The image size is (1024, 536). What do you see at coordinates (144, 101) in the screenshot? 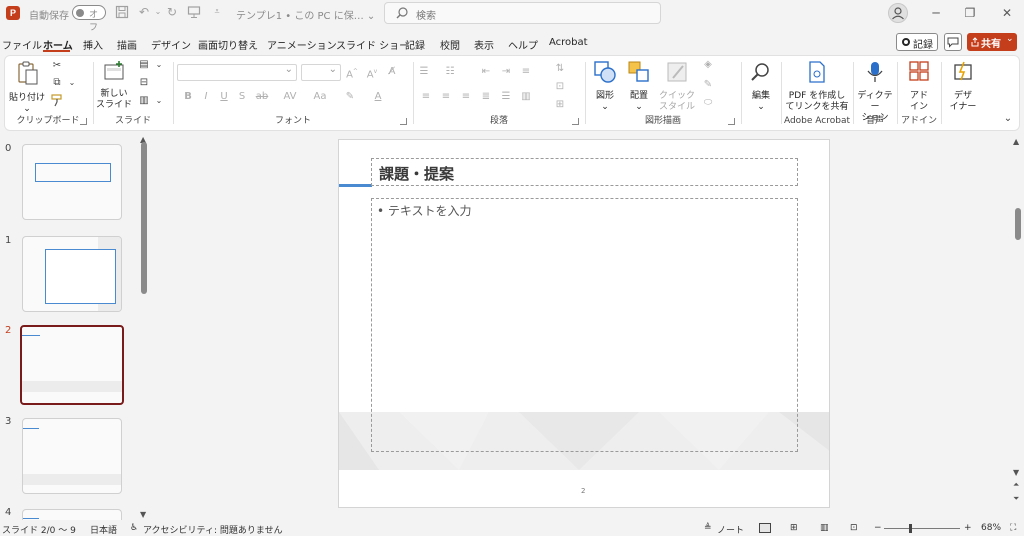
I see `section-icon: ▥` at bounding box center [144, 101].